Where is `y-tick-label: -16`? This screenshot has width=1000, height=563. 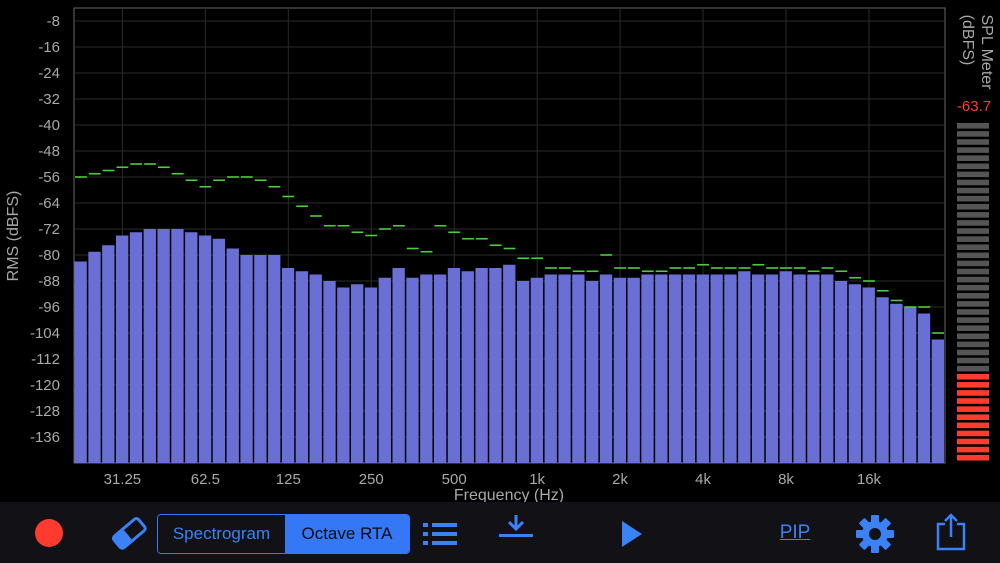 y-tick-label: -16 is located at coordinates (49, 47).